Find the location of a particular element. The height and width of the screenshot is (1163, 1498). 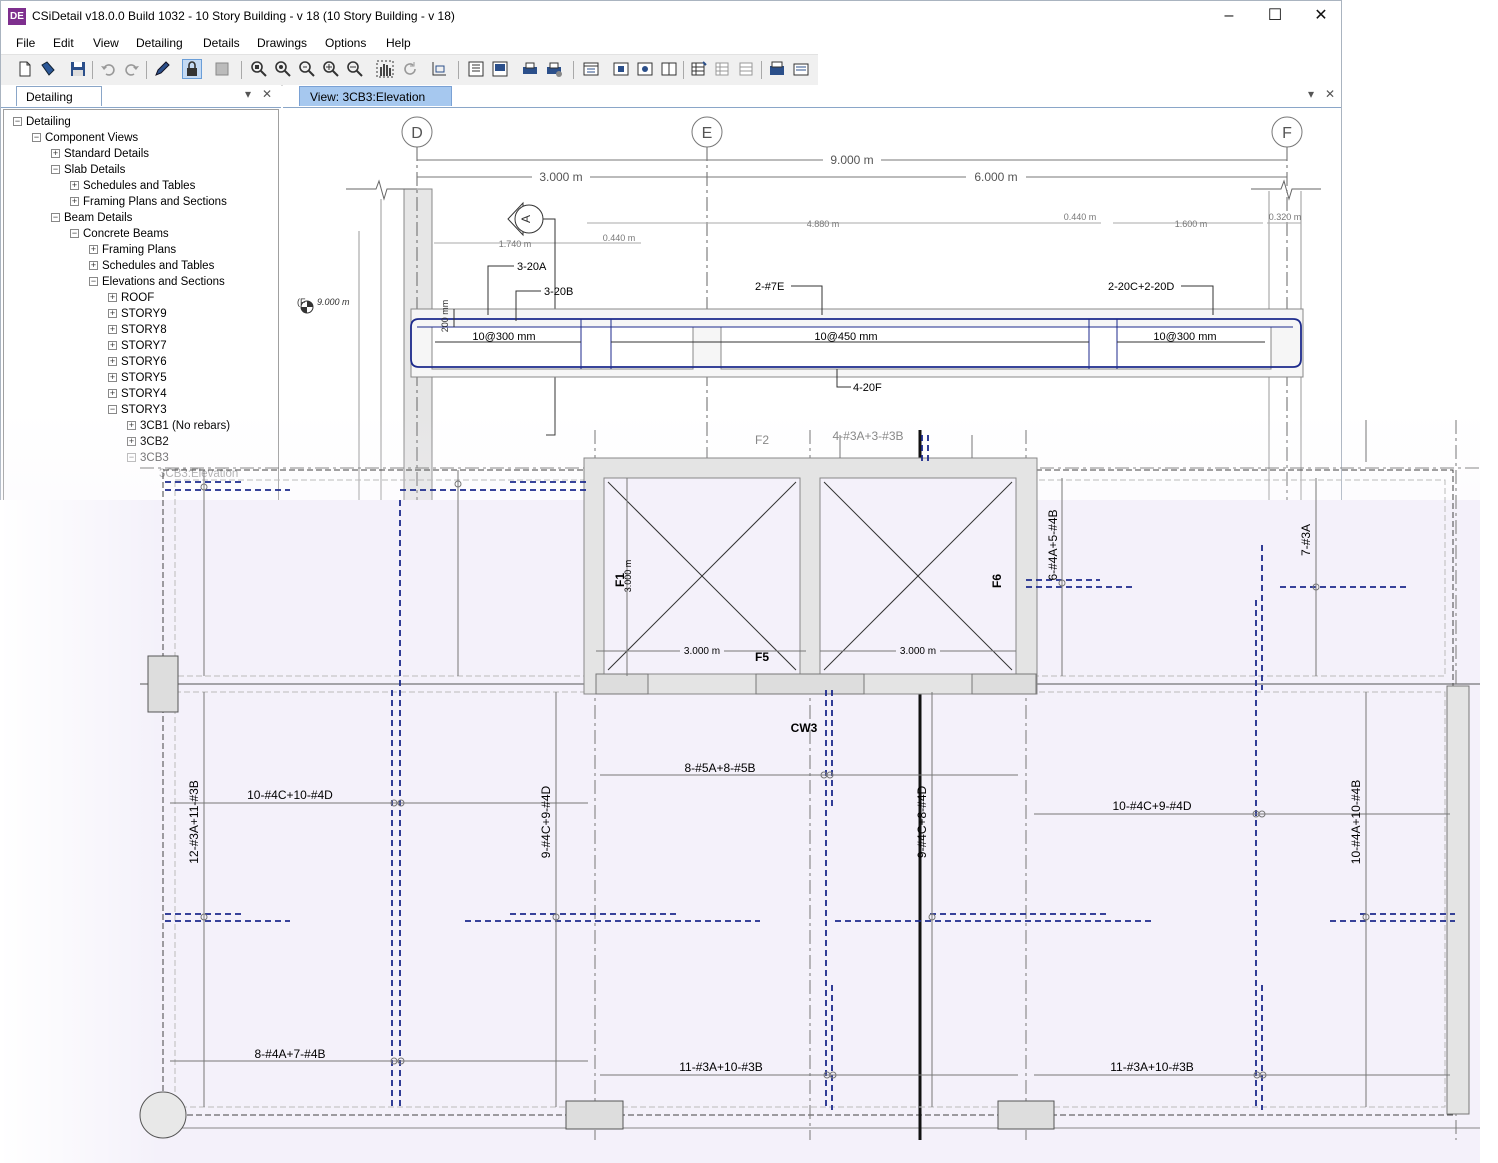

rebar-label-10-4c-left: 10-#4C+10-#4D is located at coordinates (290, 795).